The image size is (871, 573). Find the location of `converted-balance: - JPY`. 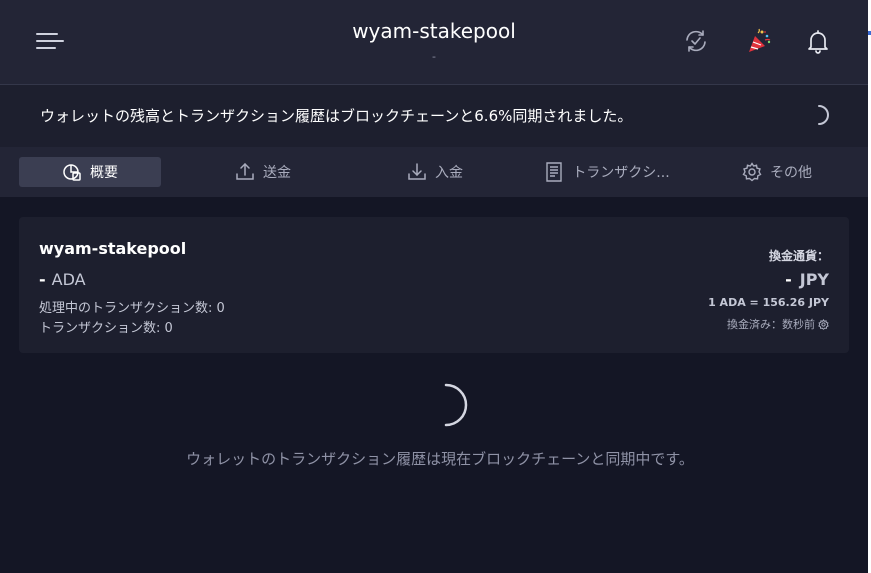

converted-balance: - JPY is located at coordinates (807, 279).